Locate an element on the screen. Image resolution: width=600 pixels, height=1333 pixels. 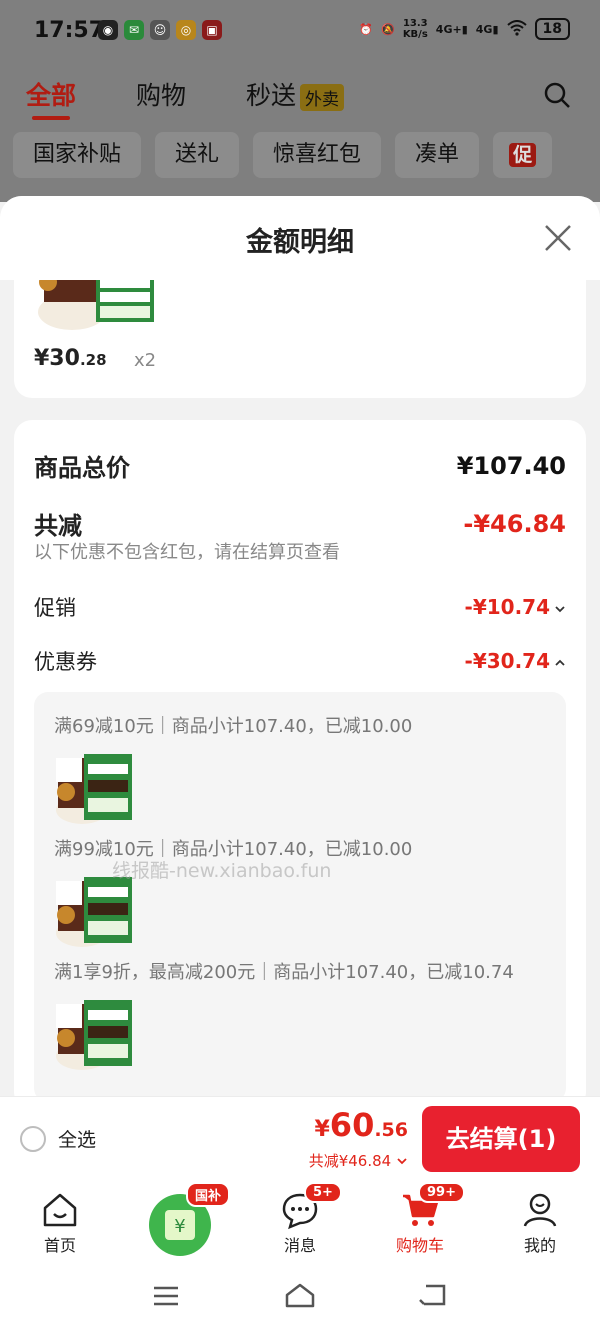
item-quantity: x2 is located at coordinates (145, 360).